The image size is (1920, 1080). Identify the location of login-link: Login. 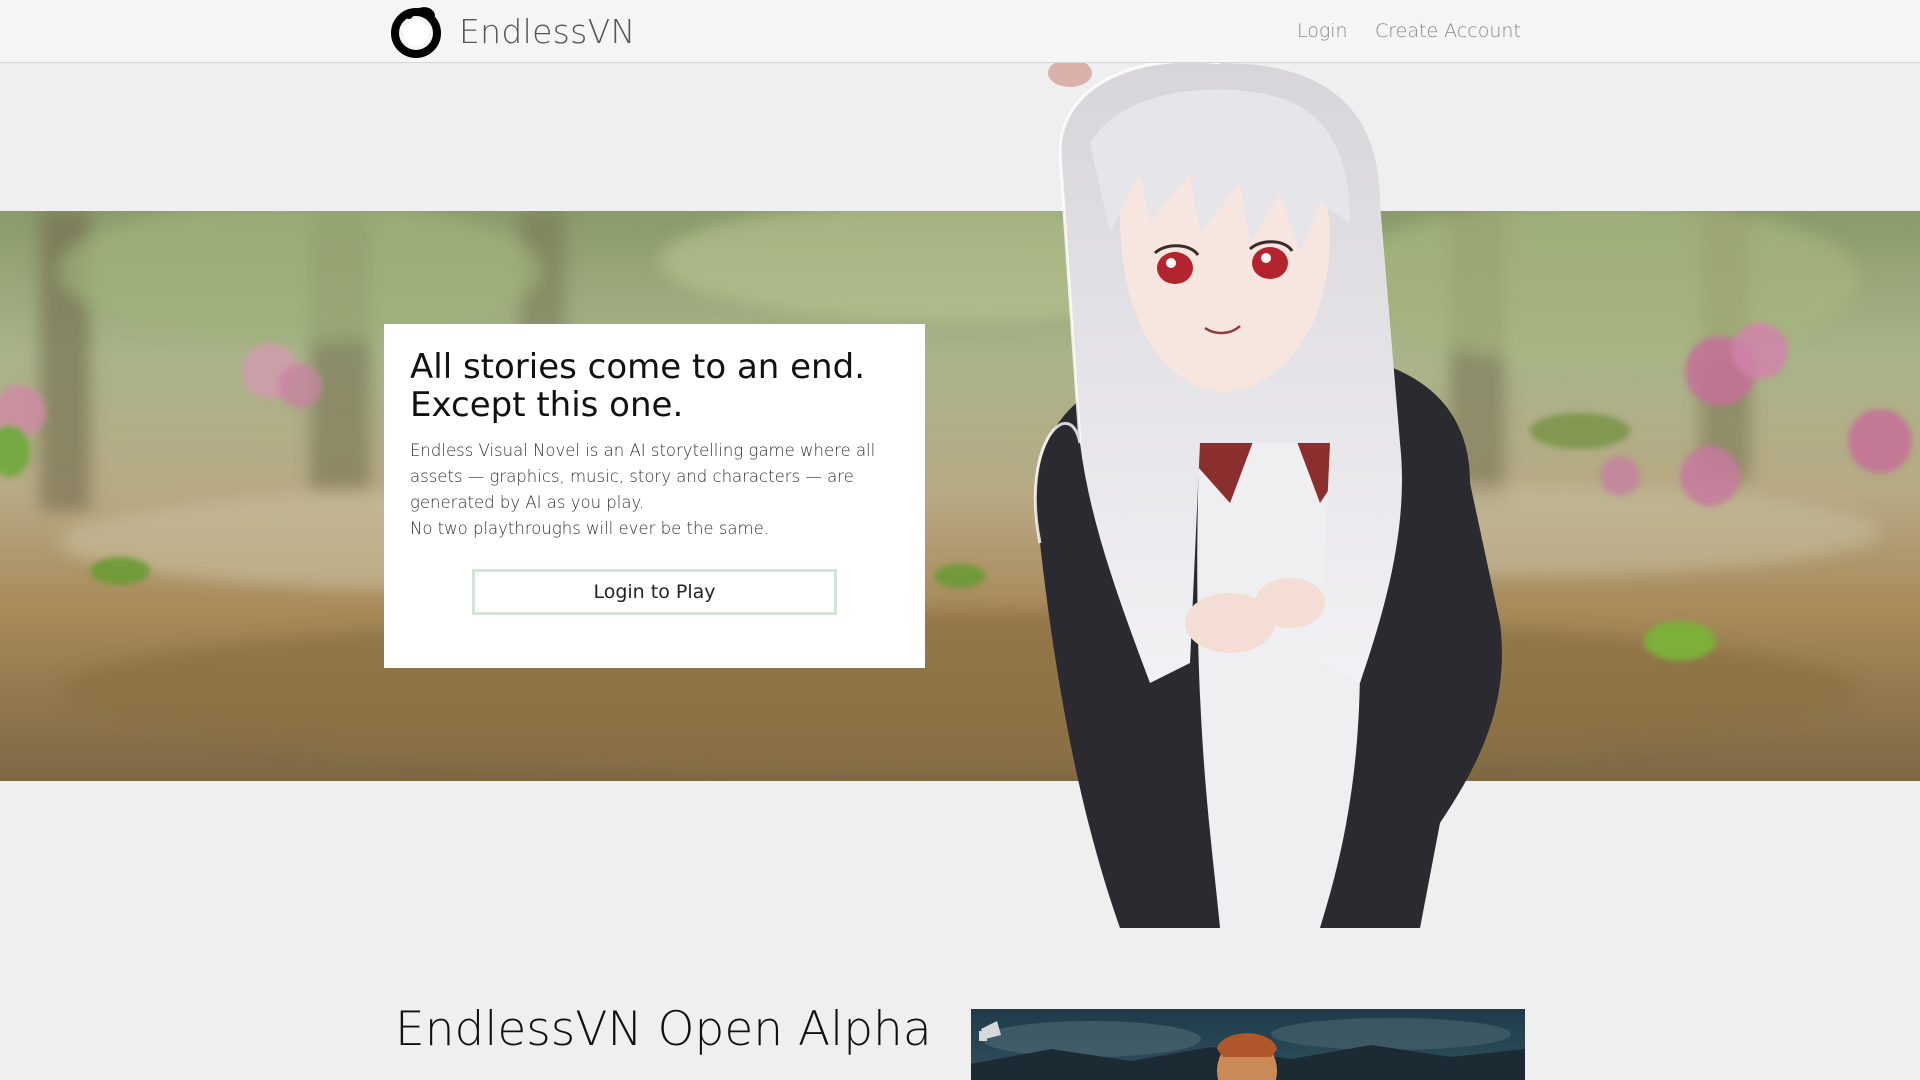
(1322, 31).